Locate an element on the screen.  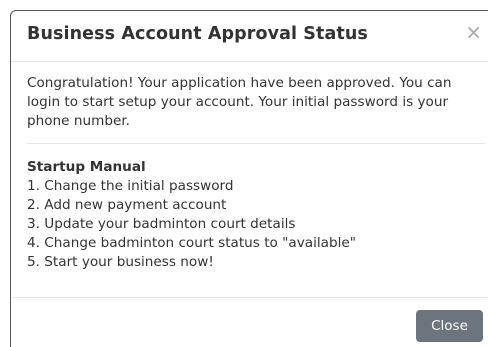
close-icon: × is located at coordinates (473, 32).